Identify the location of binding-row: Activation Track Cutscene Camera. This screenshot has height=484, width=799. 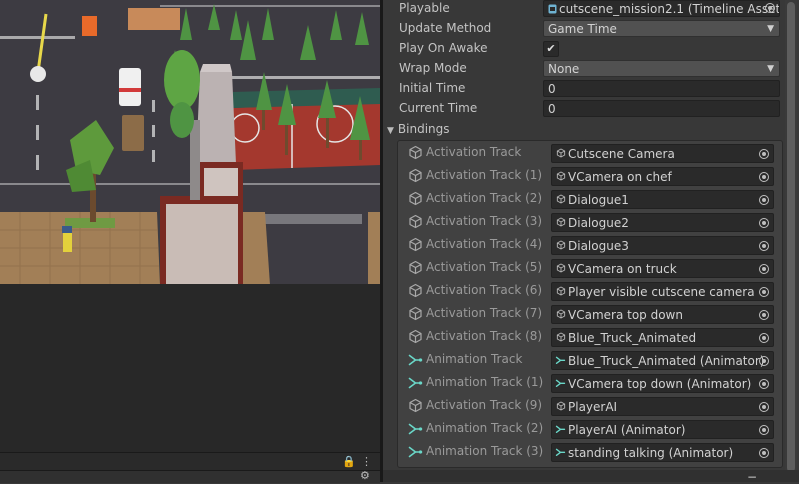
(590, 152).